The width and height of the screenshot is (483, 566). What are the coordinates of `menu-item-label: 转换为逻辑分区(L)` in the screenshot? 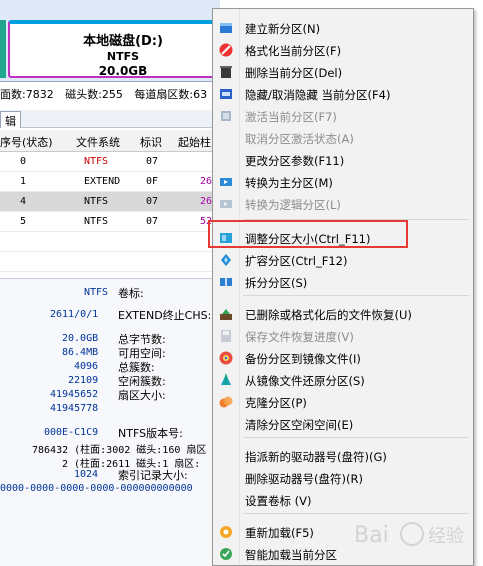 It's located at (293, 205).